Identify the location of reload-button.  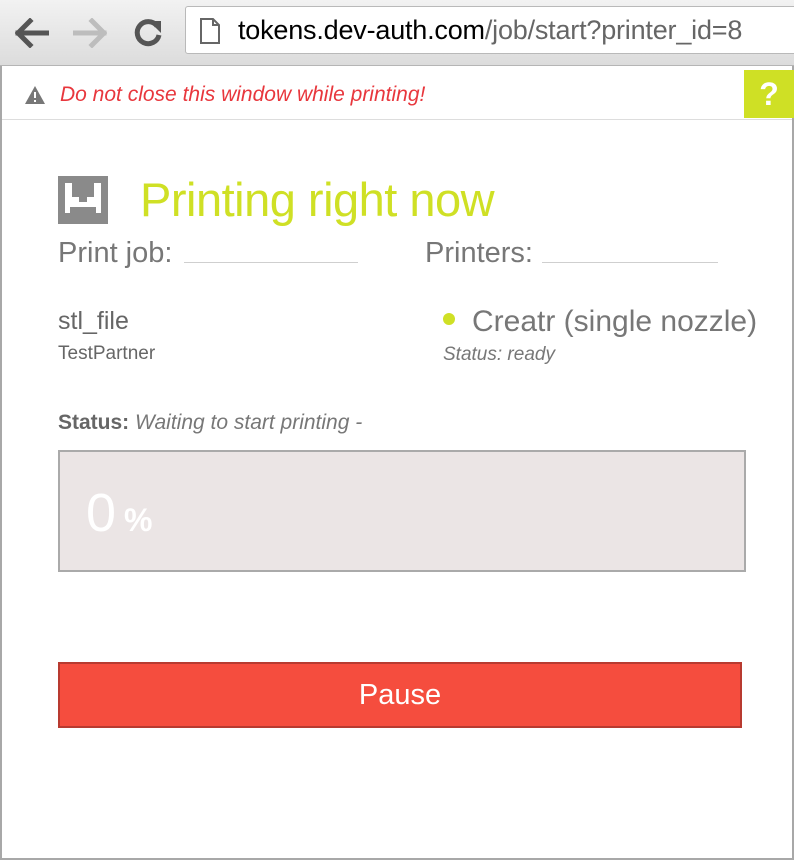
(148, 33).